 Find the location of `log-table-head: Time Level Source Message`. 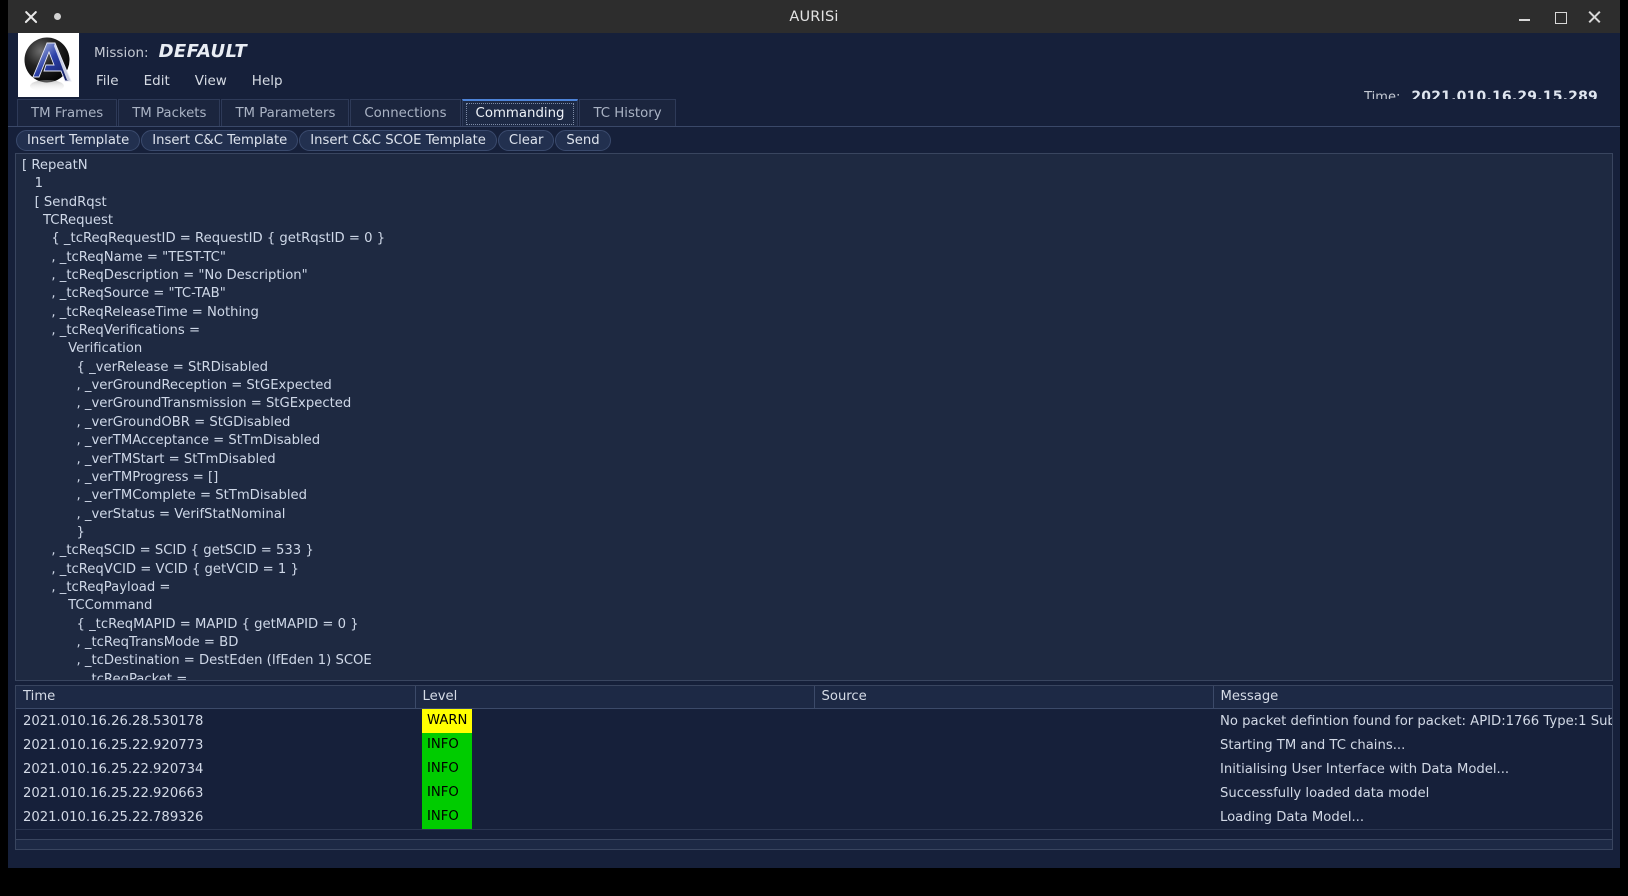

log-table-head: Time Level Source Message is located at coordinates (814, 697).